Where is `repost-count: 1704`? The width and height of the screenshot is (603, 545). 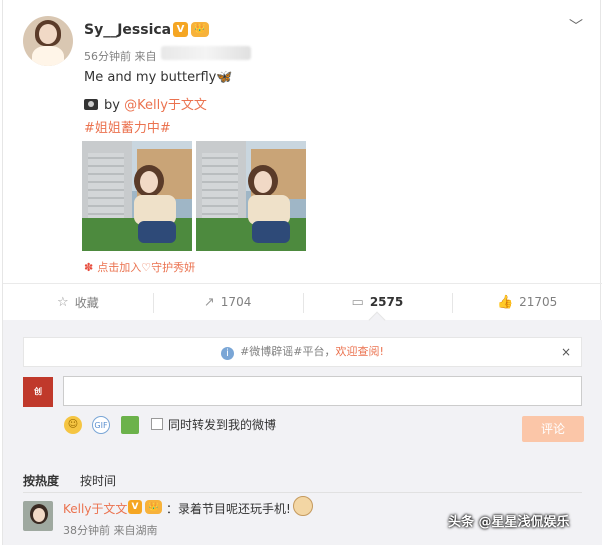 repost-count: 1704 is located at coordinates (236, 302).